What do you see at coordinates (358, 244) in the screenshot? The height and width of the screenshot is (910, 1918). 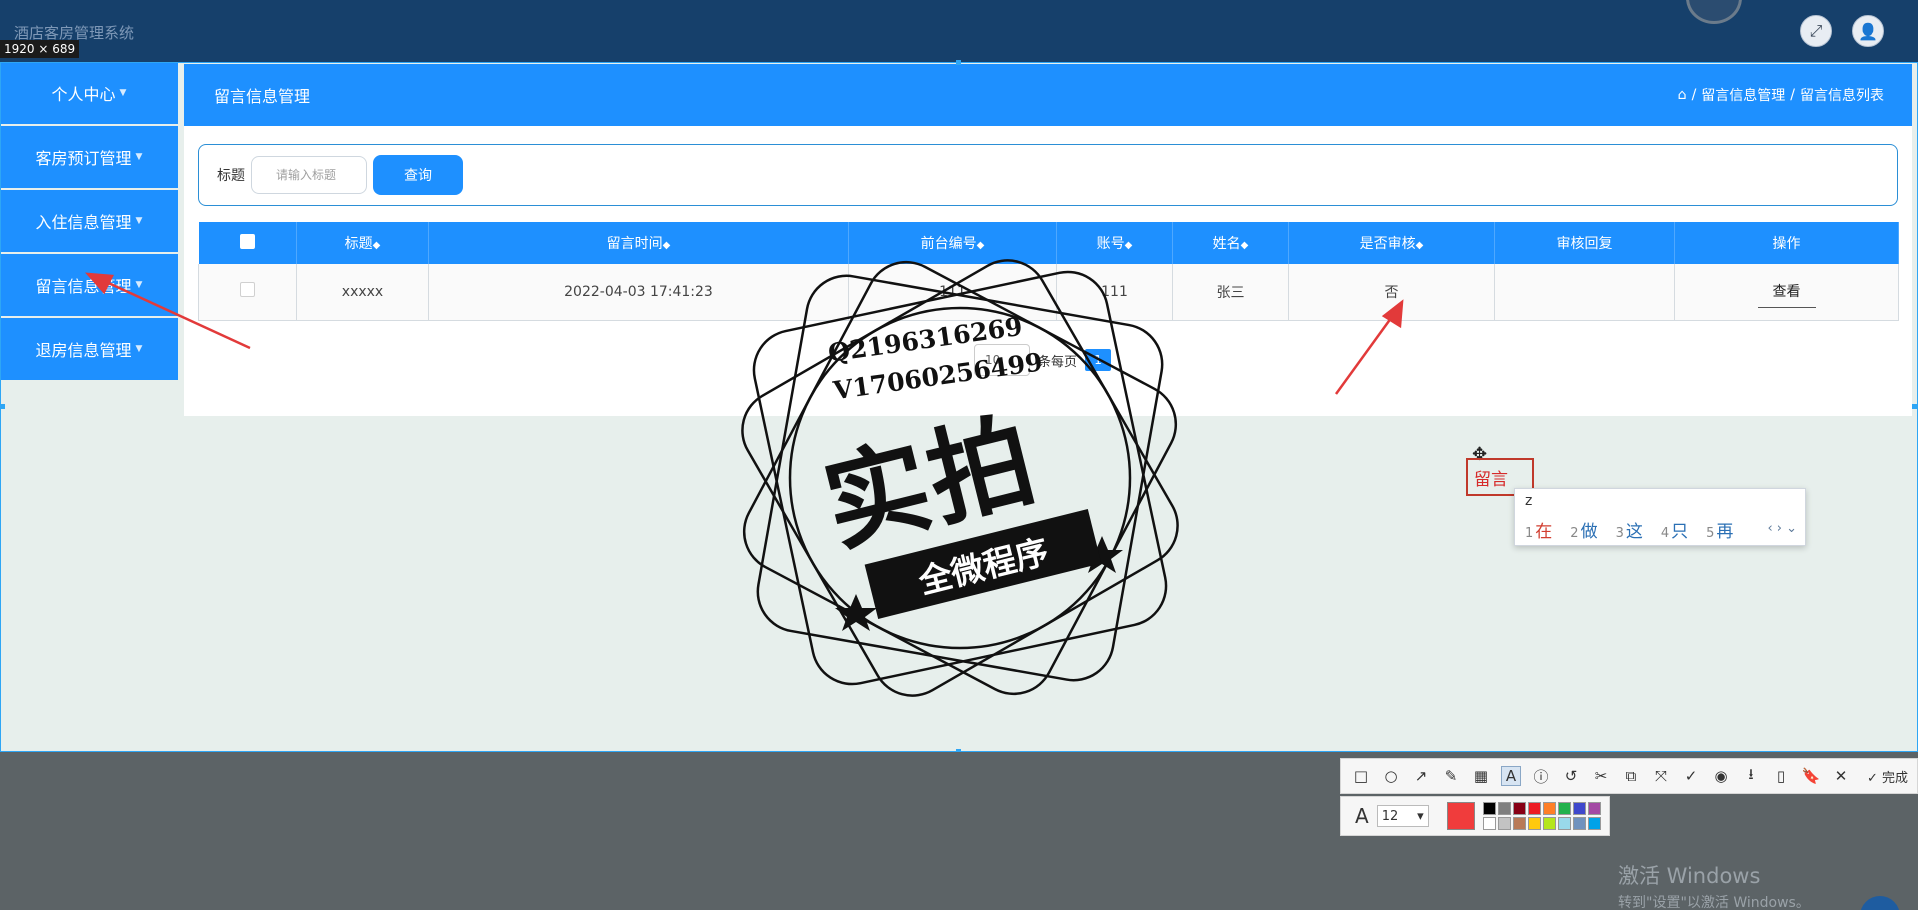 I see `column-header-label: 标题` at bounding box center [358, 244].